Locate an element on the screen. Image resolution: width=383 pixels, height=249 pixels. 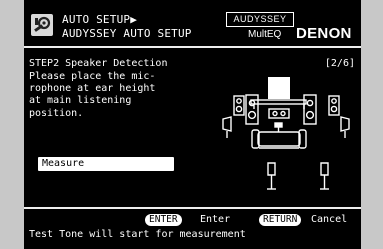
measure-button: Measure is located at coordinates (106, 164).